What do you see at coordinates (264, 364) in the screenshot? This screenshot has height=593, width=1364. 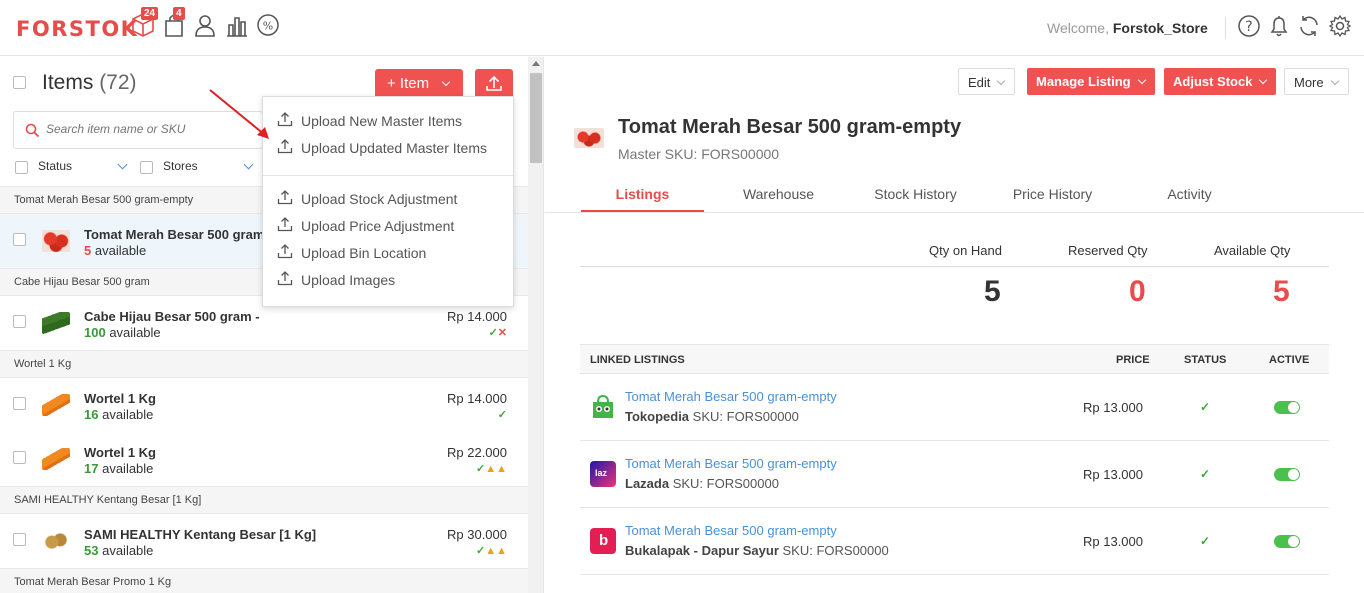 I see `item-group-header: Wortel 1 Kg` at bounding box center [264, 364].